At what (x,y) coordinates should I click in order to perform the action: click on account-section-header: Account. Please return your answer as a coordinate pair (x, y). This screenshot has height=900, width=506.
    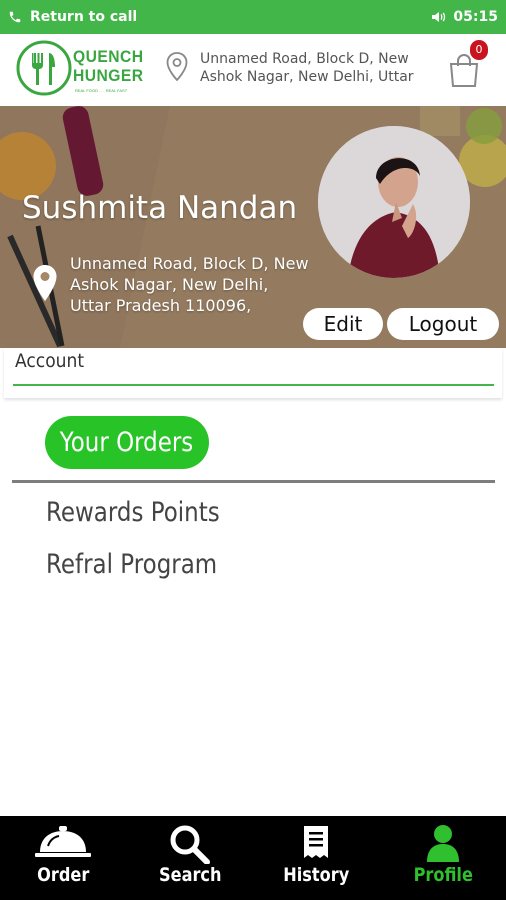
    Looking at the image, I should click on (253, 373).